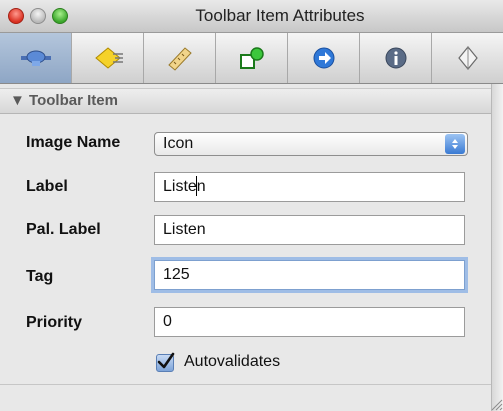 The width and height of the screenshot is (503, 411). I want to click on tab-attributes, so click(108, 58).